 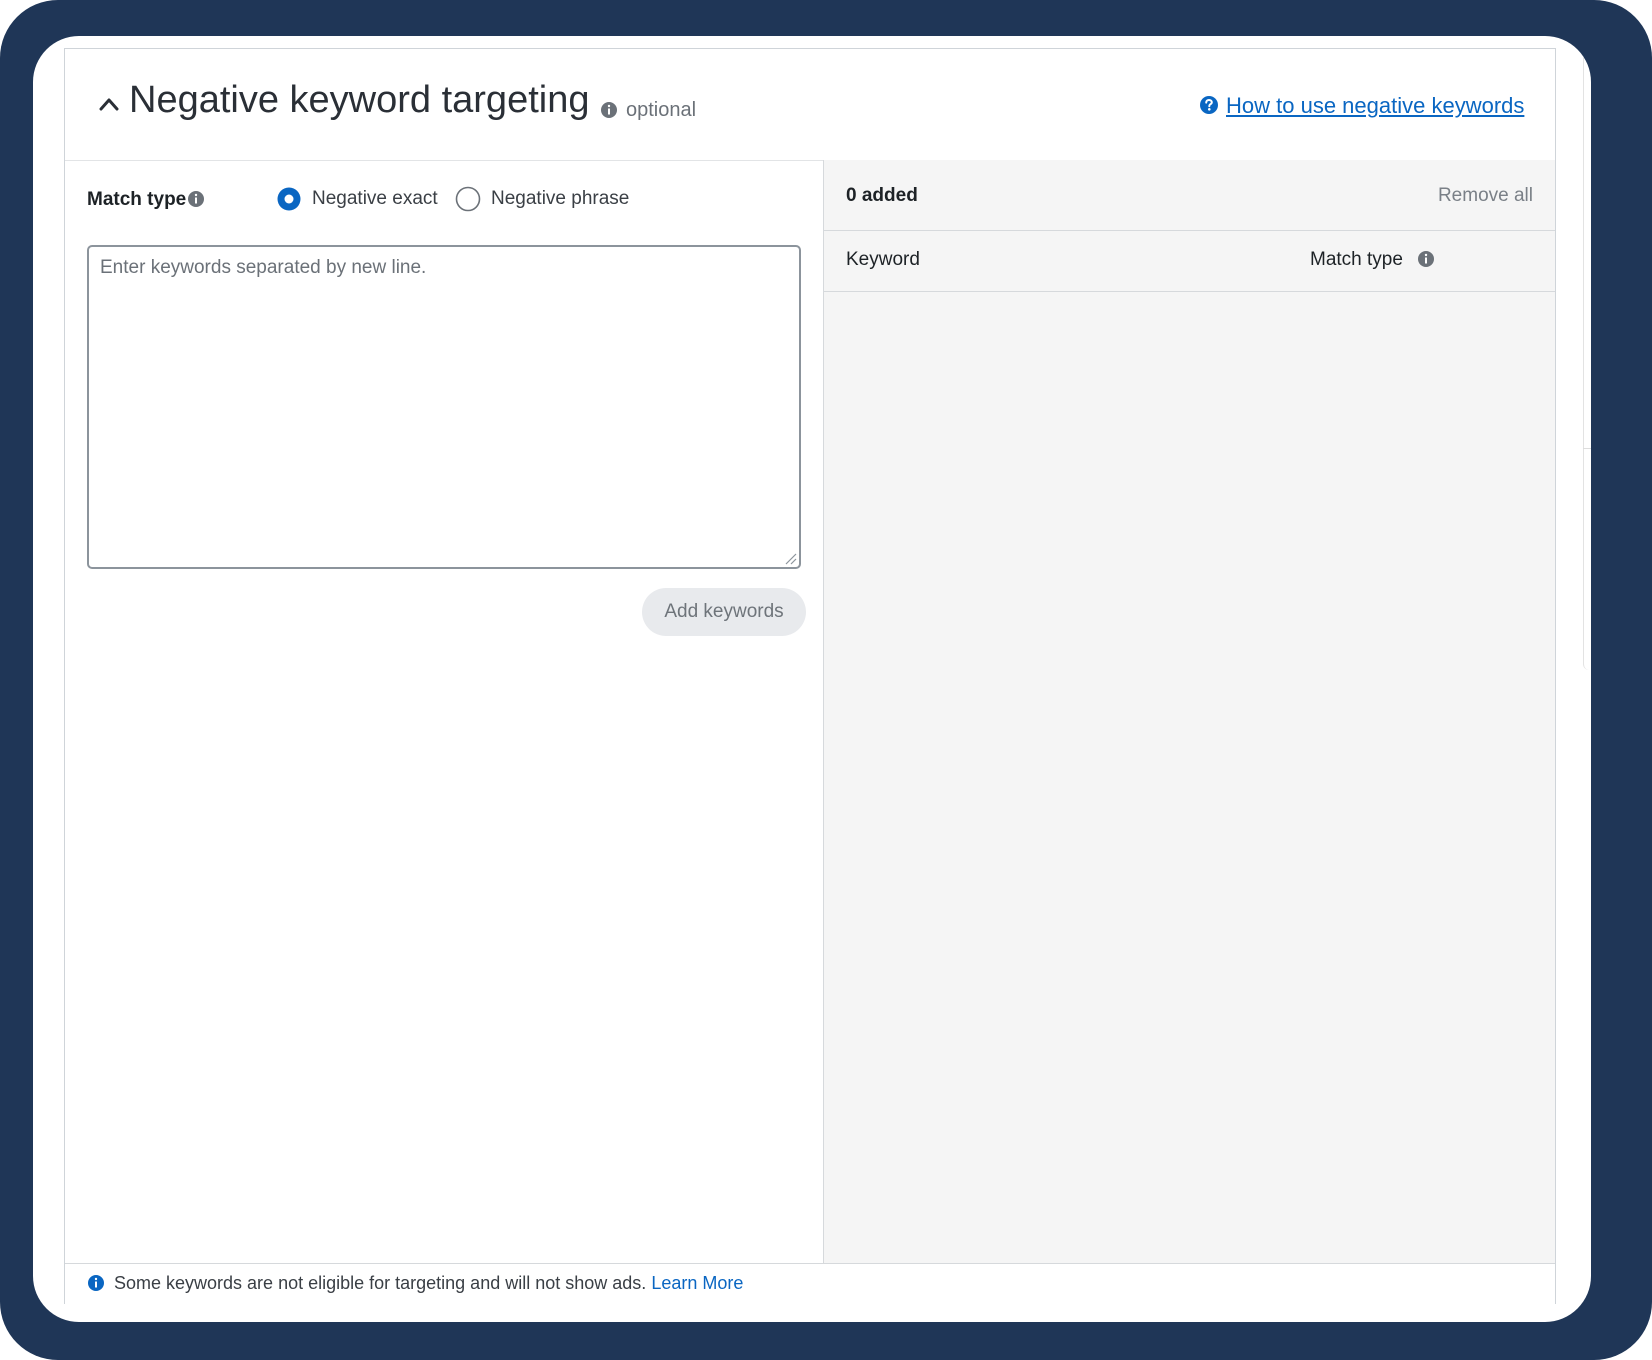 I want to click on radio-negative-exact, so click(x=289, y=199).